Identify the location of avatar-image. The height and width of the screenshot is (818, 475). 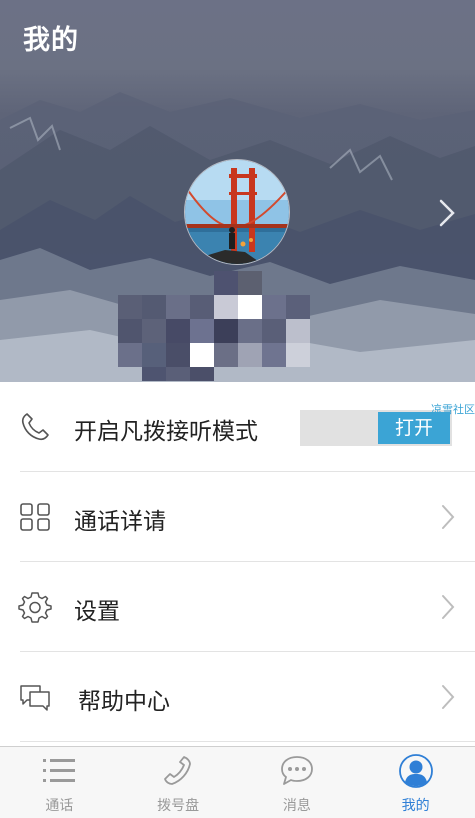
(237, 212).